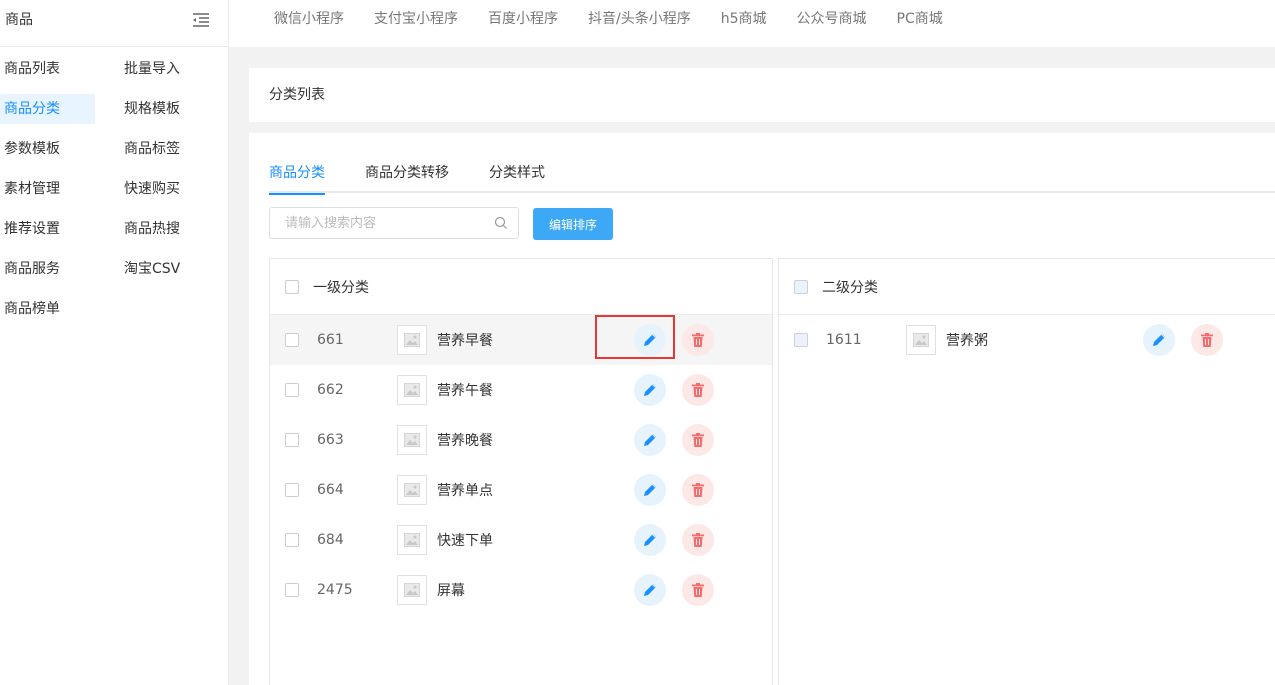 Image resolution: width=1275 pixels, height=685 pixels. What do you see at coordinates (47, 109) in the screenshot?
I see `sidebar-item: 商品分类` at bounding box center [47, 109].